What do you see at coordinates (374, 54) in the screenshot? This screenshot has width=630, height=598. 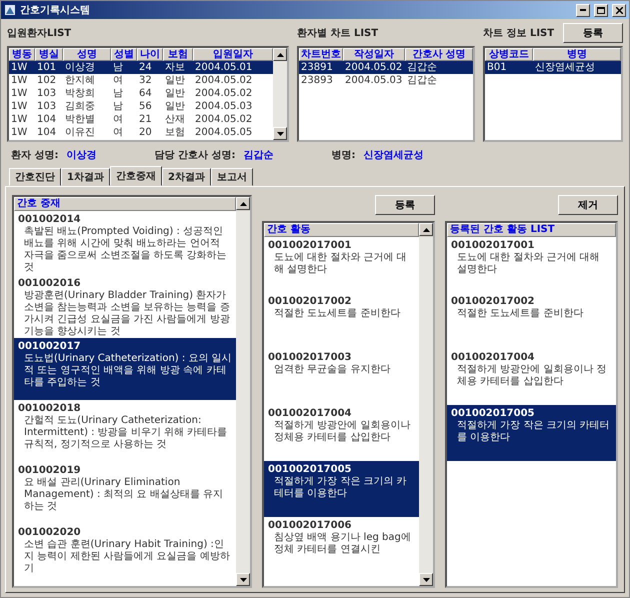 I see `column-header: 작성일자` at bounding box center [374, 54].